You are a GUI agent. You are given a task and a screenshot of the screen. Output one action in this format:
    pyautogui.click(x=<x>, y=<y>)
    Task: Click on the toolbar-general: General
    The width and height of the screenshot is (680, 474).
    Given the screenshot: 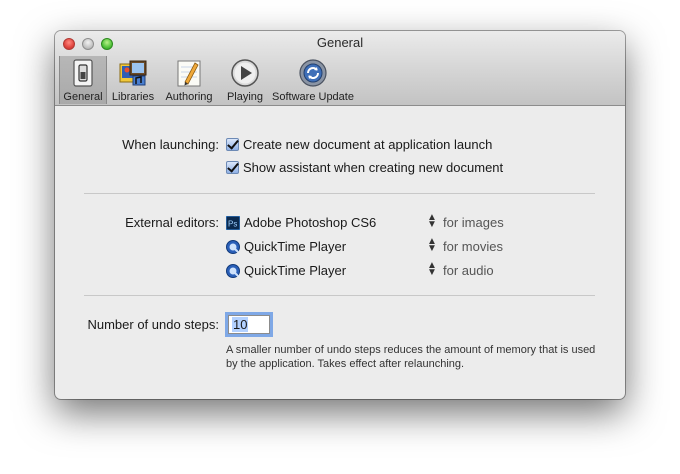 What is the action you would take?
    pyautogui.click(x=83, y=80)
    